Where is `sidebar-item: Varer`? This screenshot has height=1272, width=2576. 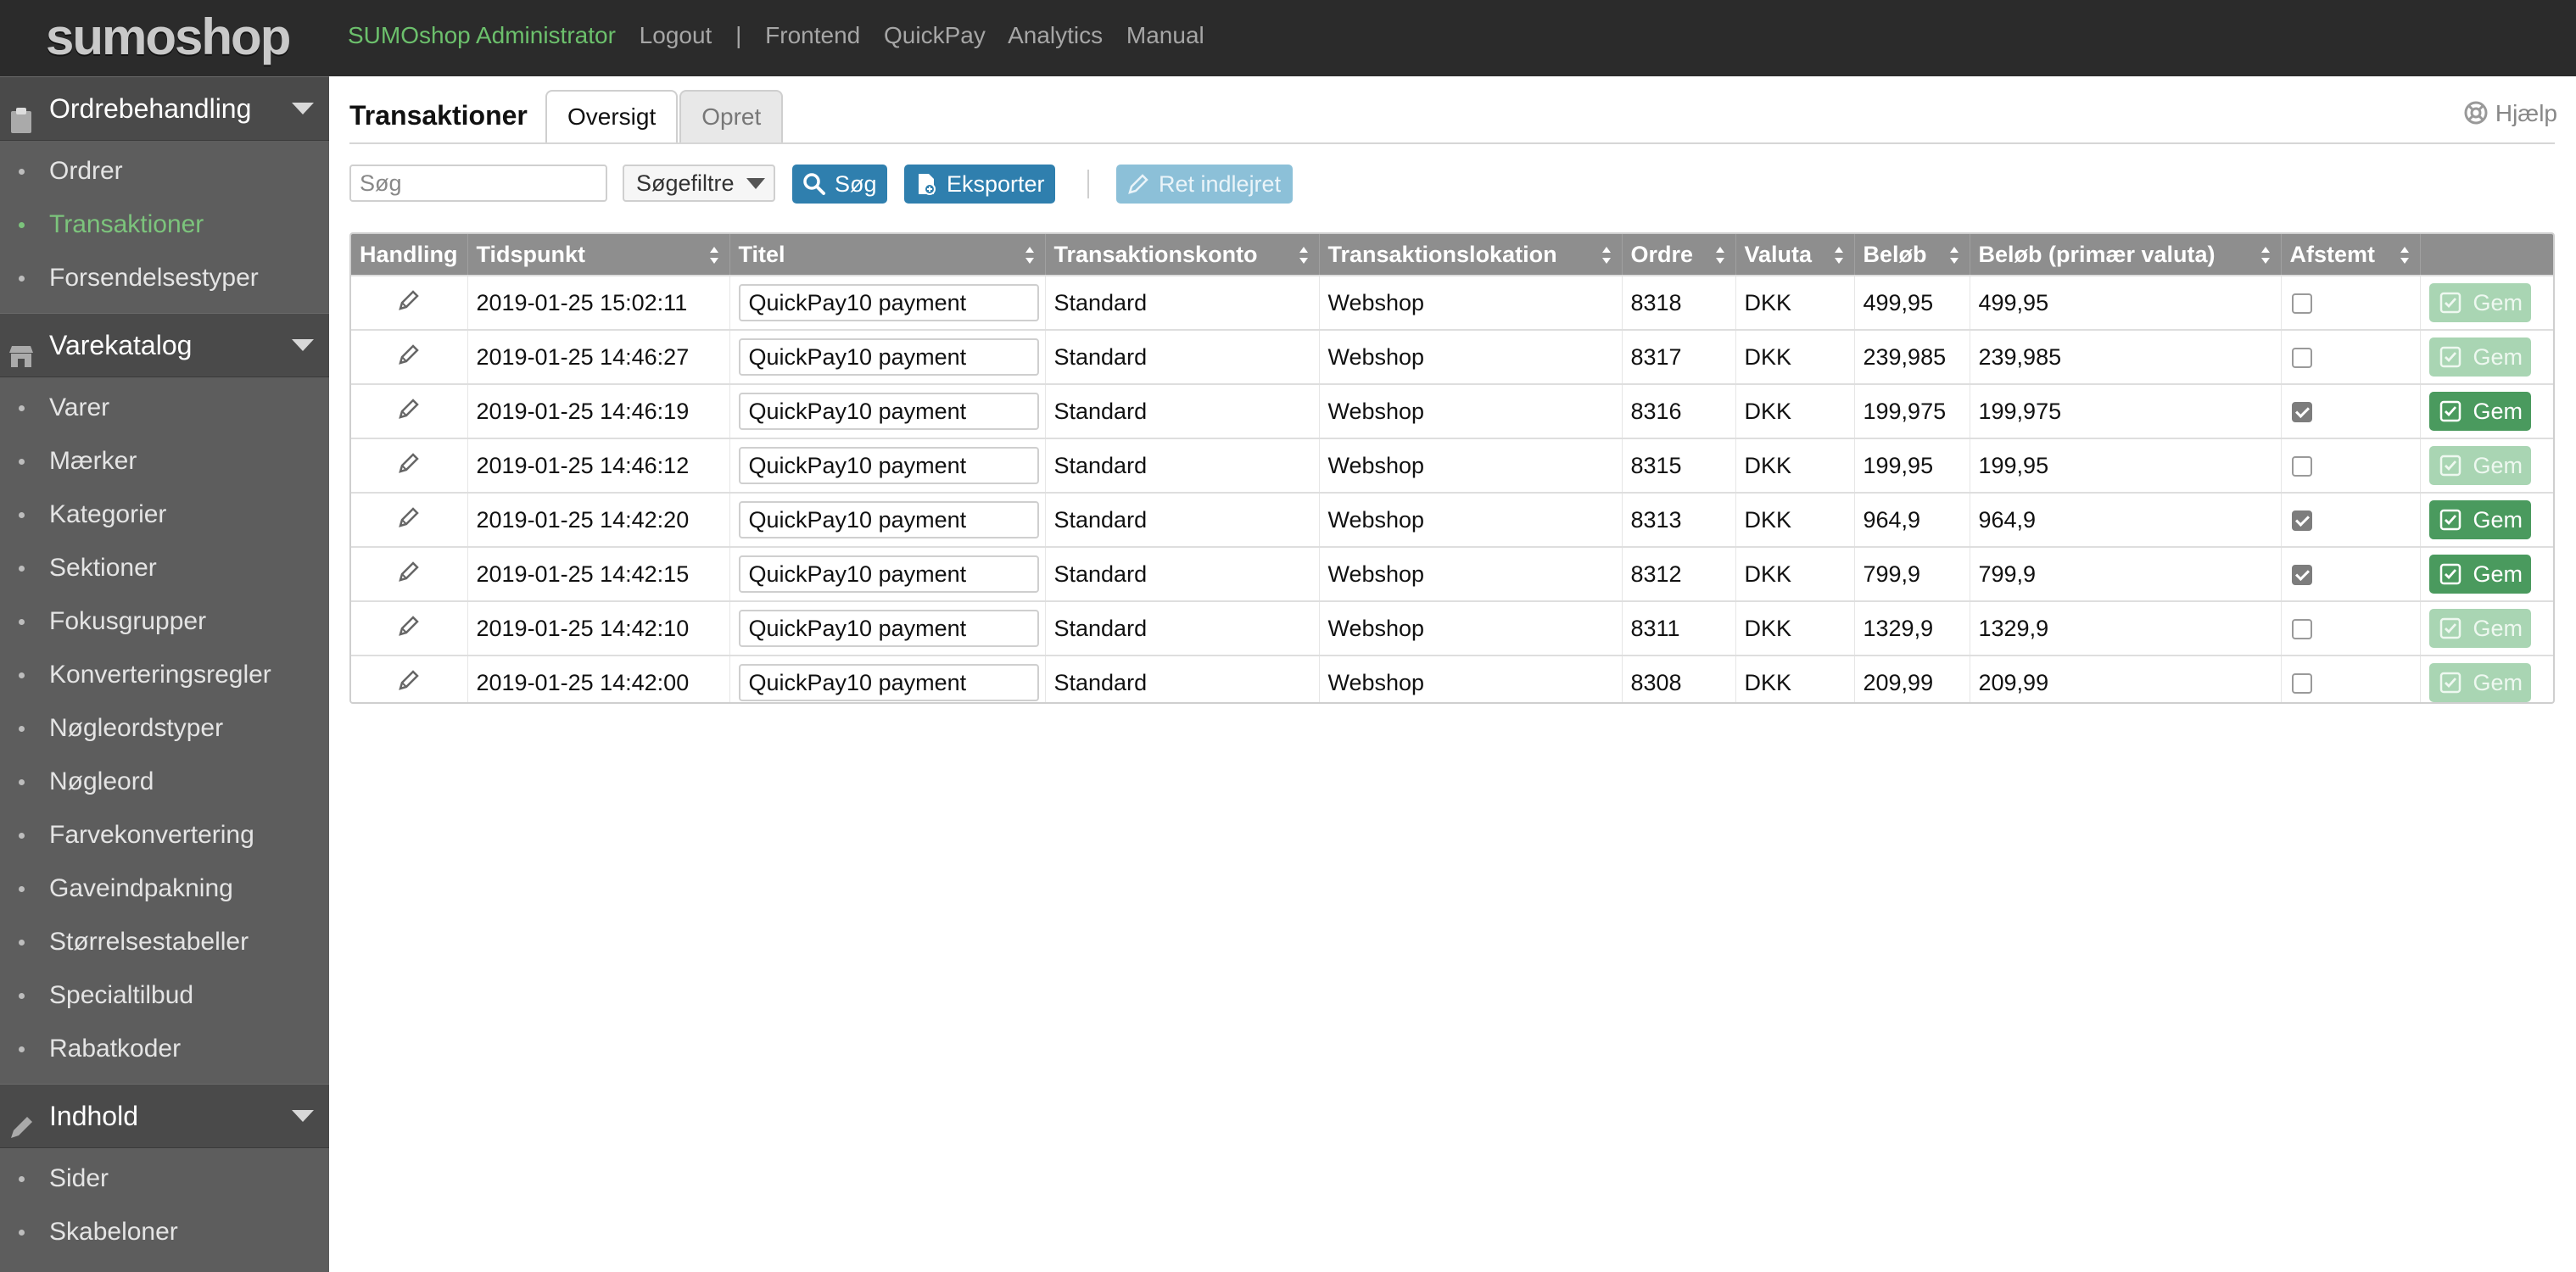 sidebar-item: Varer is located at coordinates (164, 407).